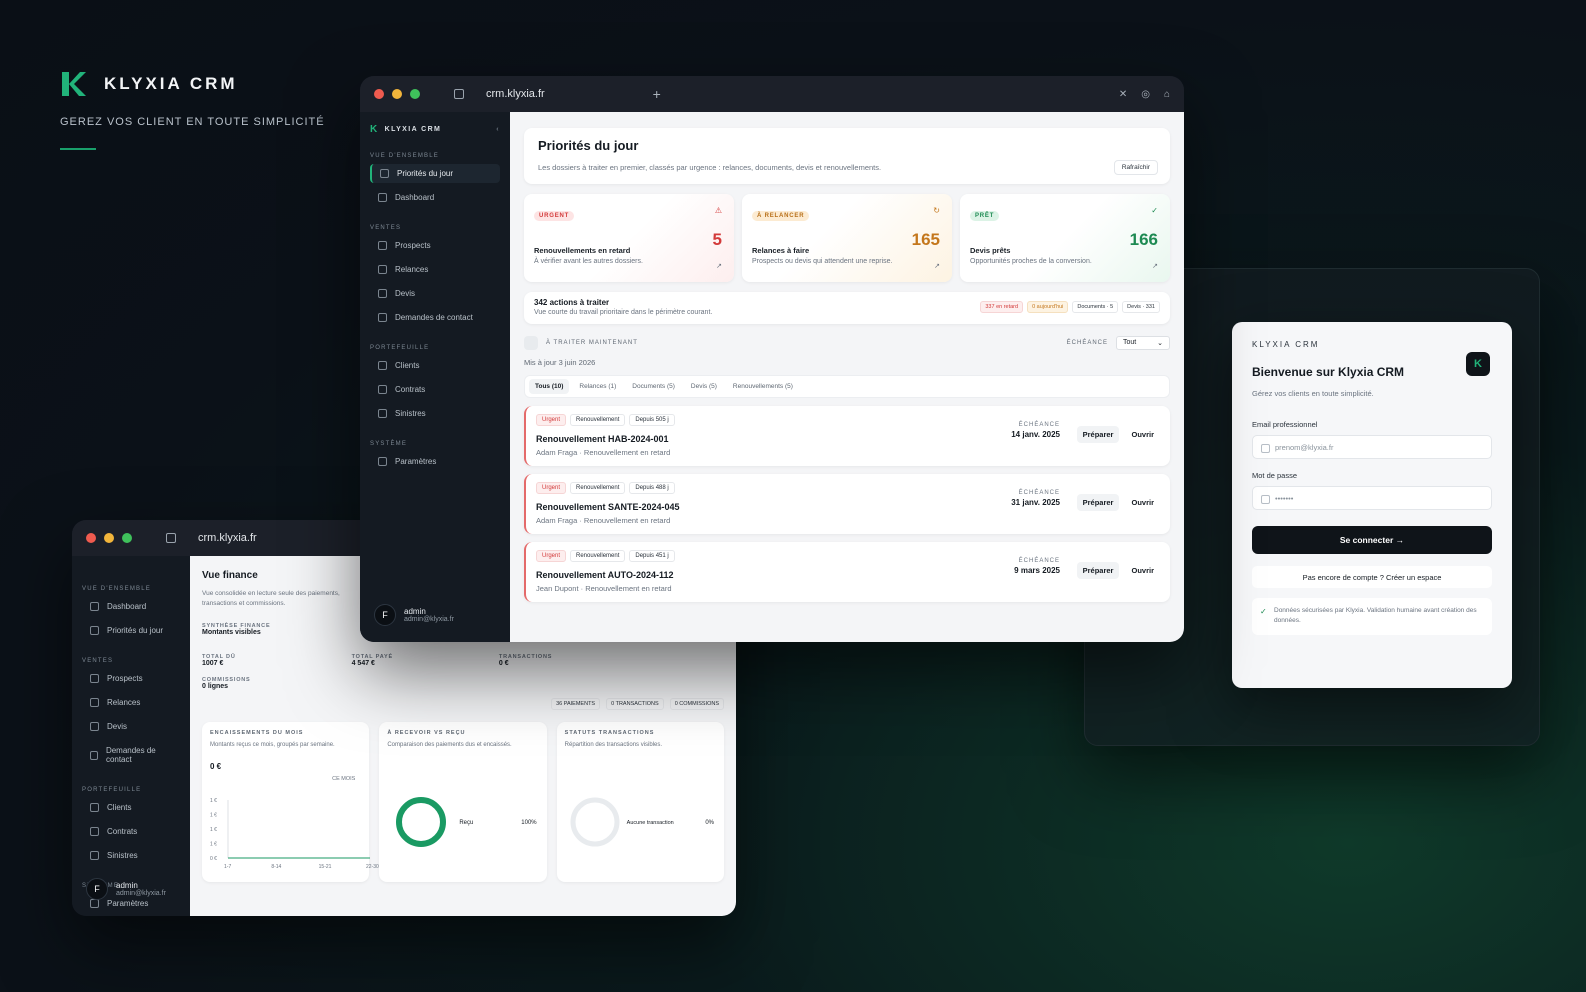 Image resolution: width=1586 pixels, height=992 pixels. Describe the element at coordinates (435, 129) in the screenshot. I see `sidebar-brand: K KLYXIA CRM ‹` at that location.